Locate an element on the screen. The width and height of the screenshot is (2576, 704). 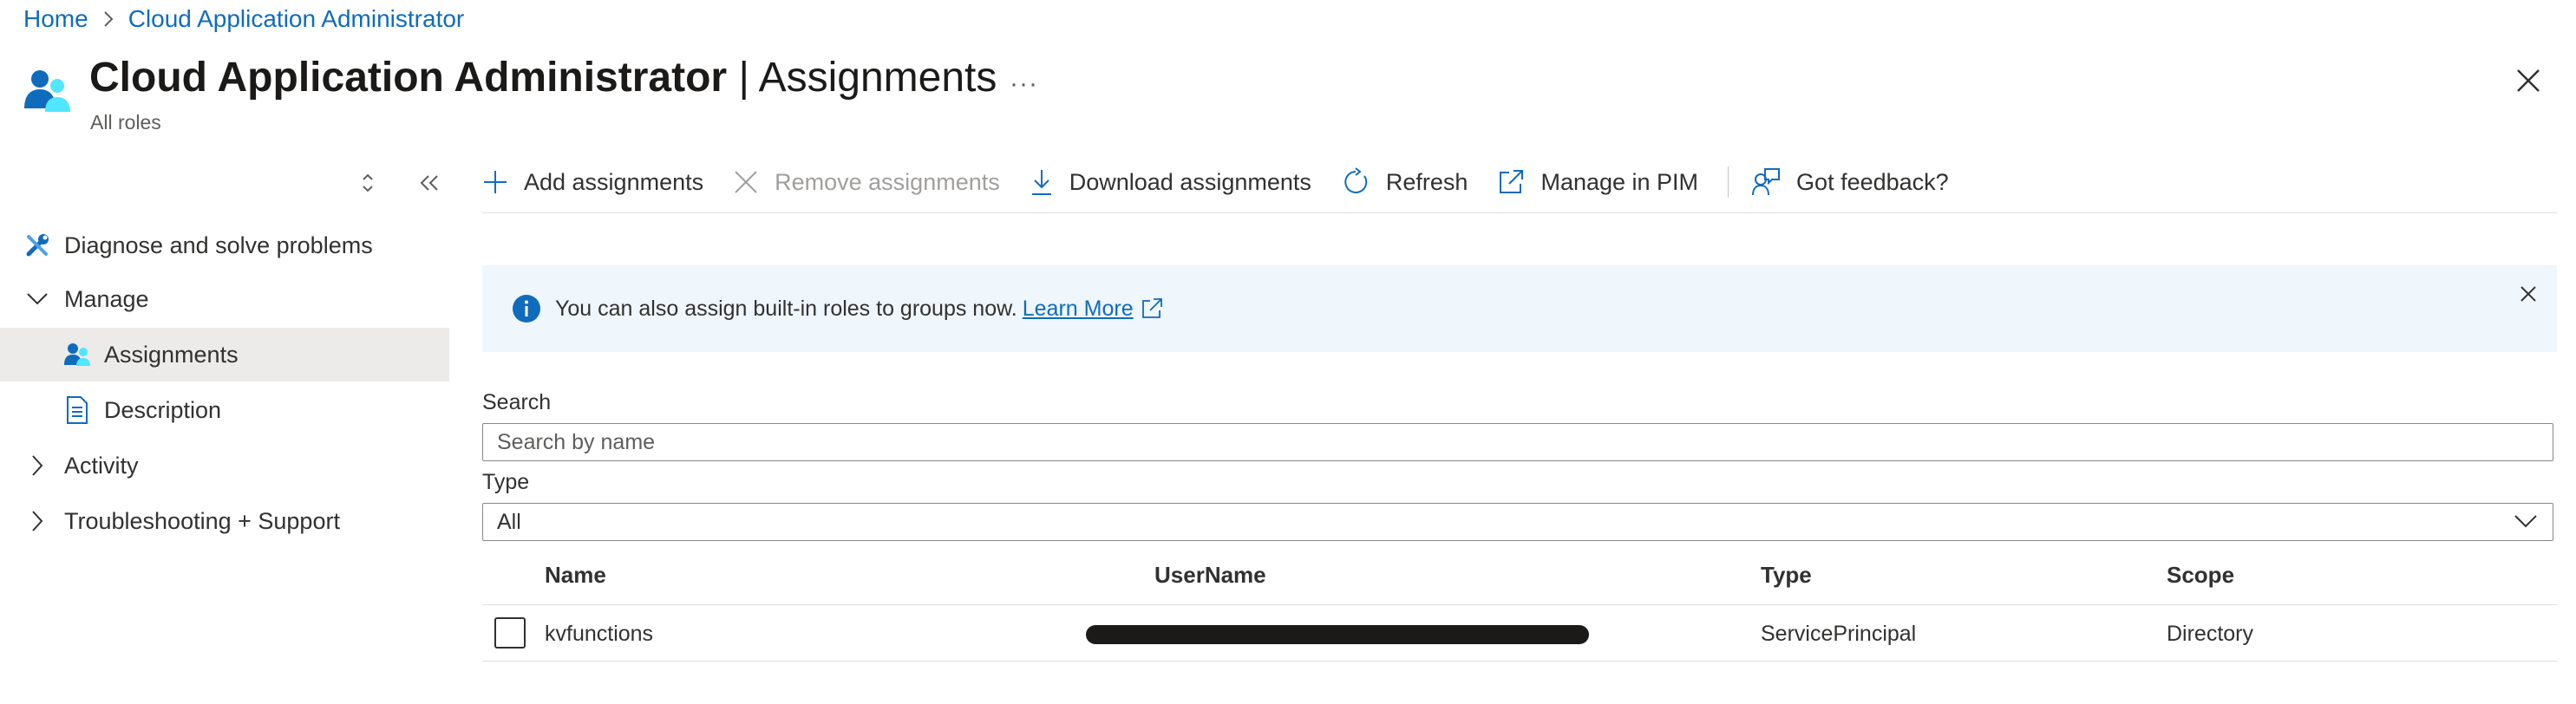
wrench-icon is located at coordinates (37, 245).